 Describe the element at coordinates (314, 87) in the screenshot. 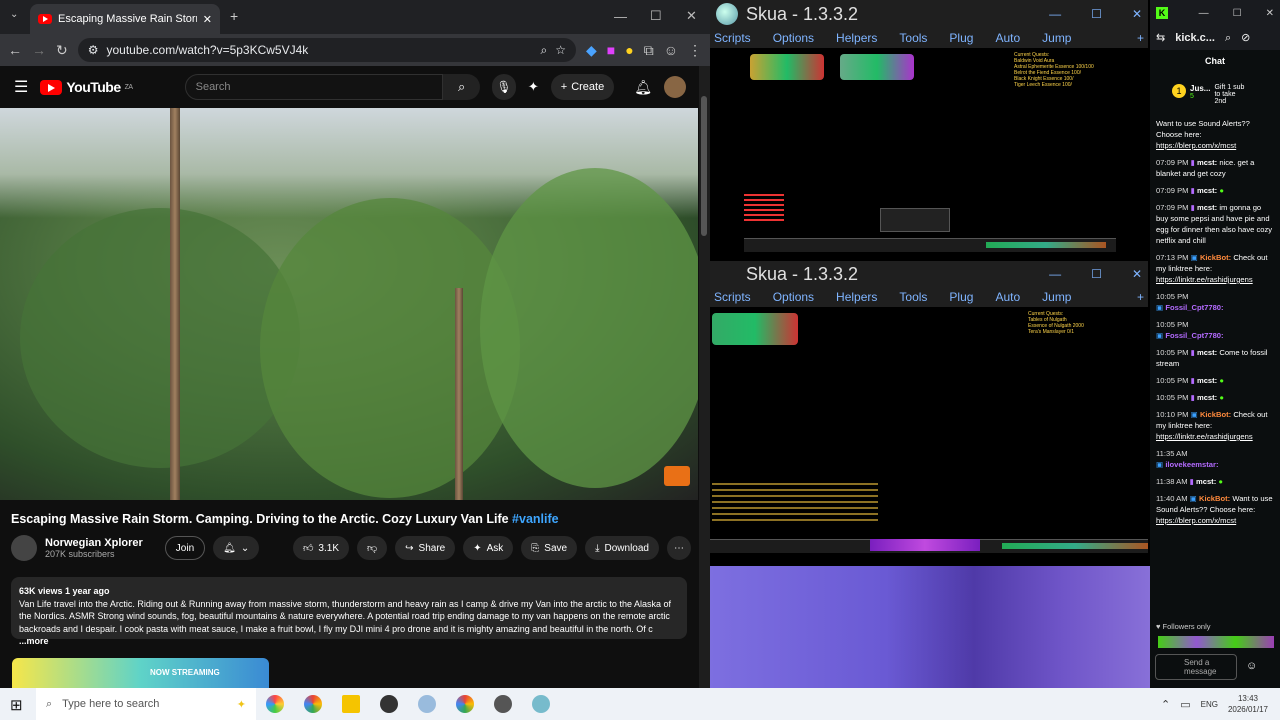

I see `youtube-search-input: Search` at that location.